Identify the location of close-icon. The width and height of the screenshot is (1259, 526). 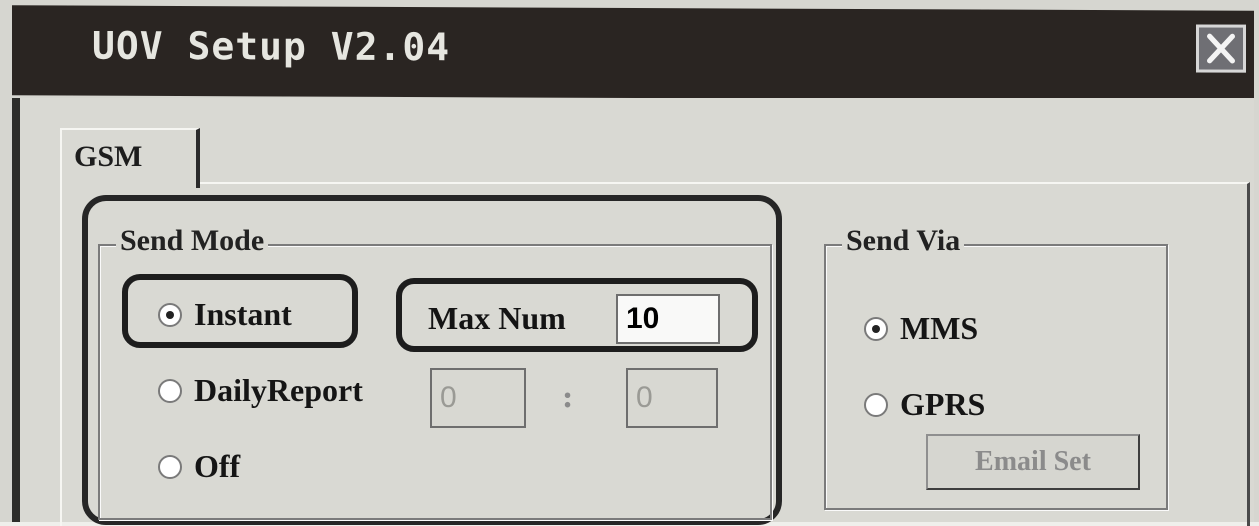
(1221, 48).